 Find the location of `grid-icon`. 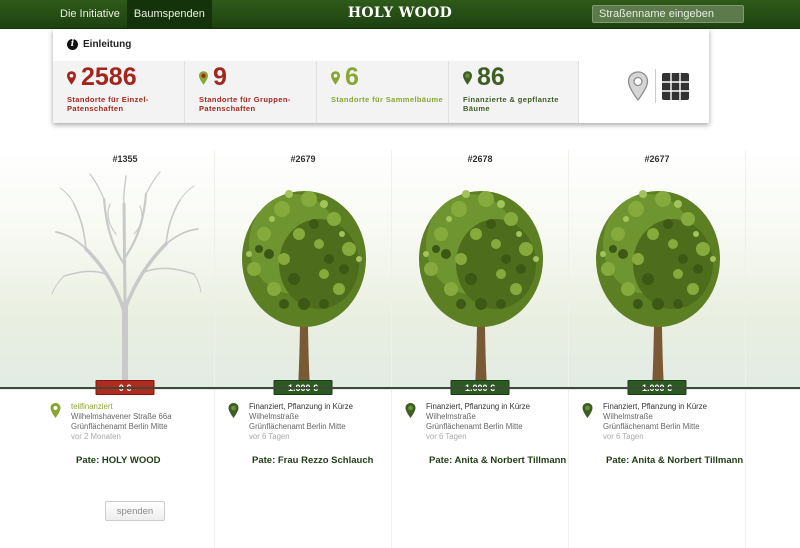

grid-icon is located at coordinates (675, 86).